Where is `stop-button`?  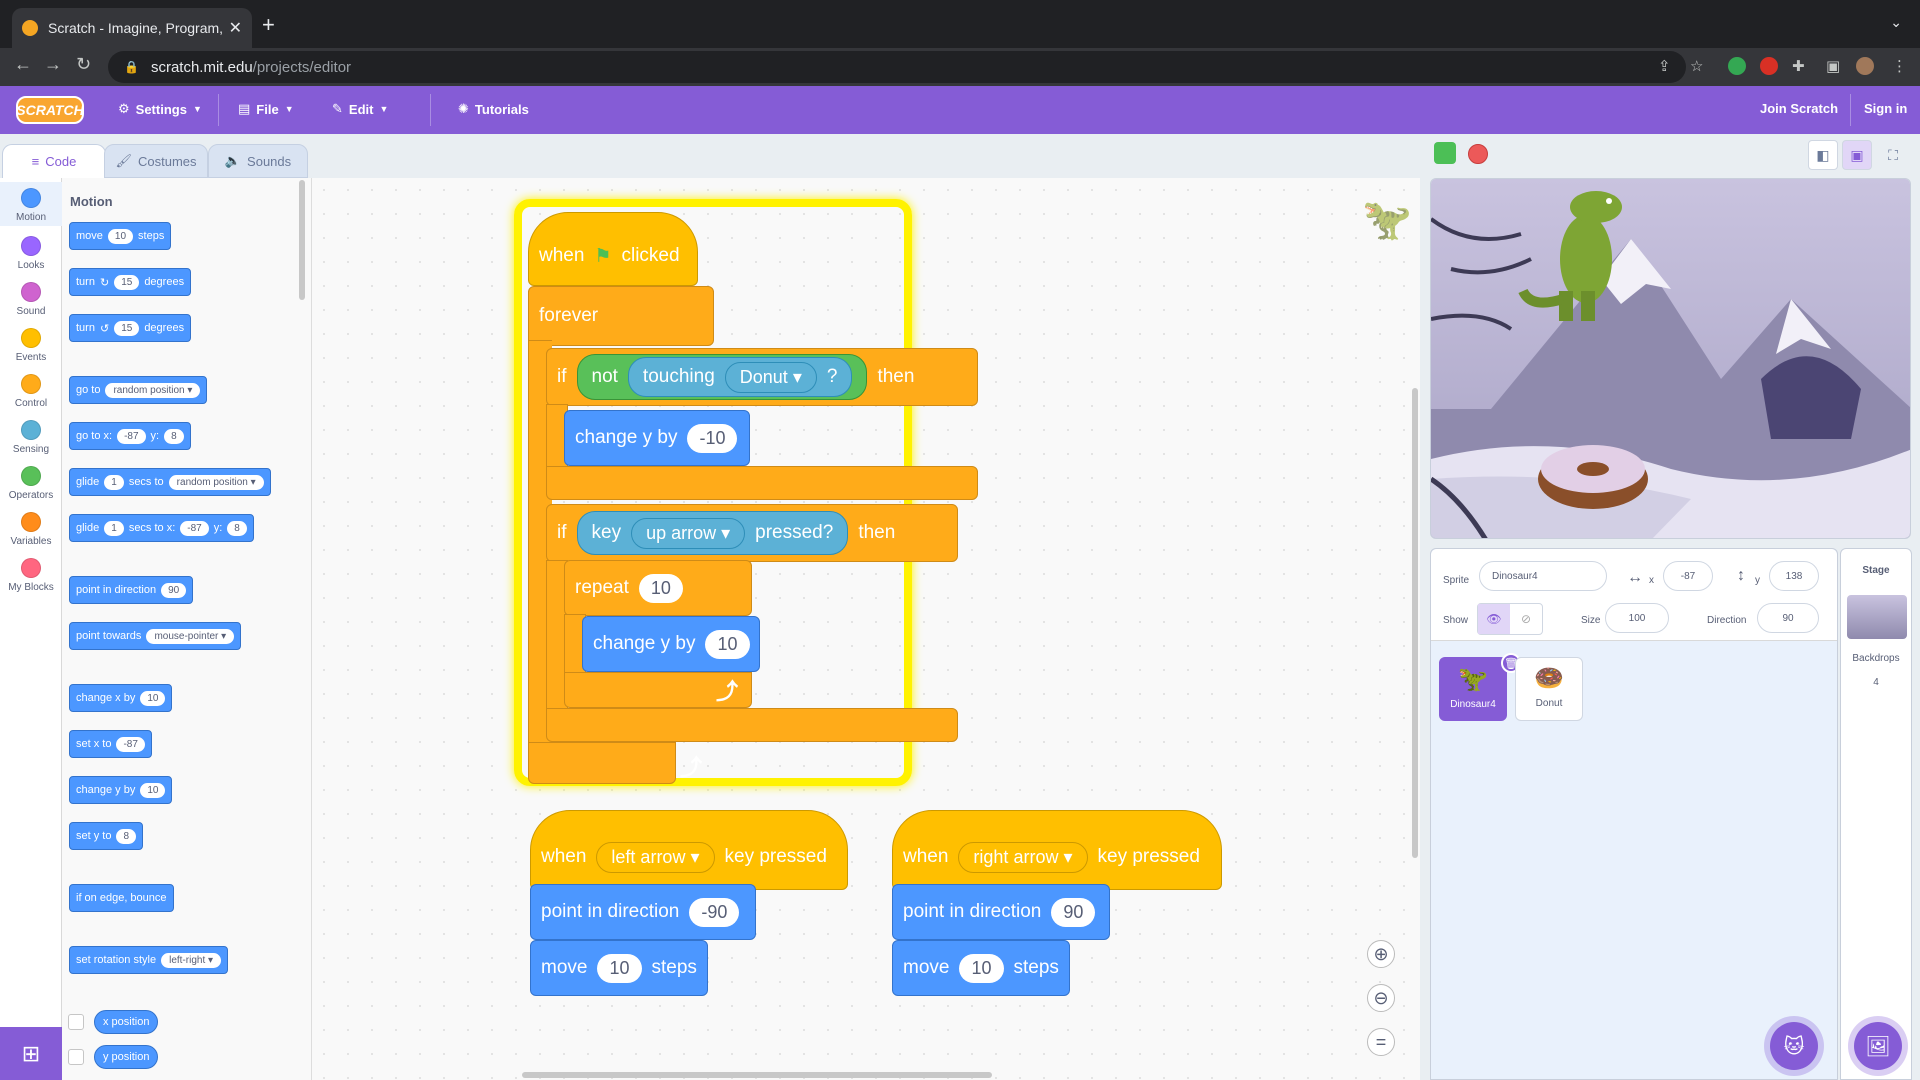
stop-button is located at coordinates (1478, 154).